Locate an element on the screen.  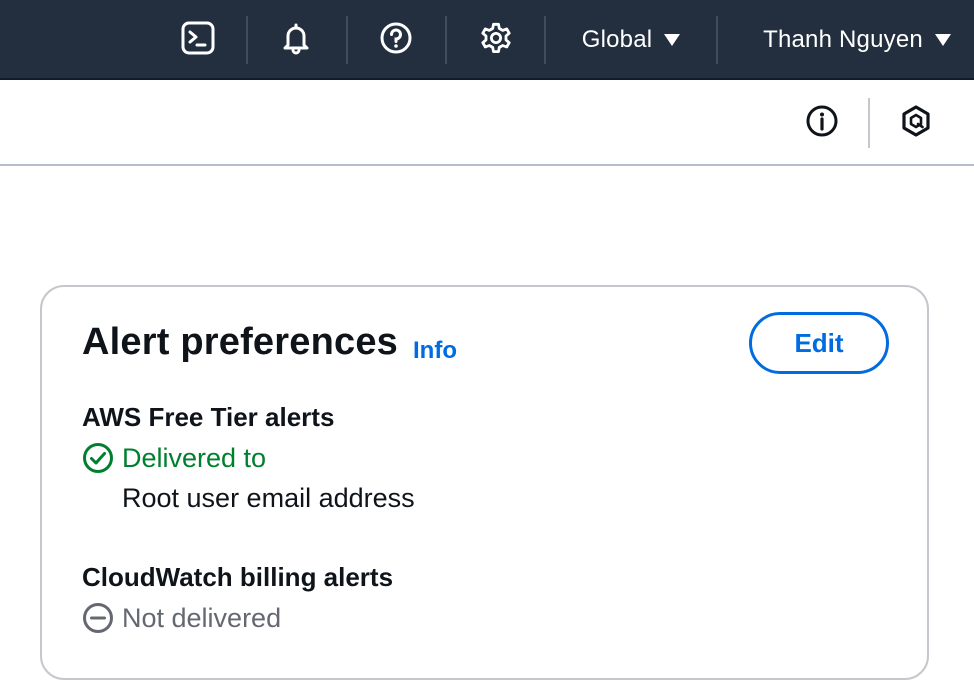
info-icon is located at coordinates (822, 123).